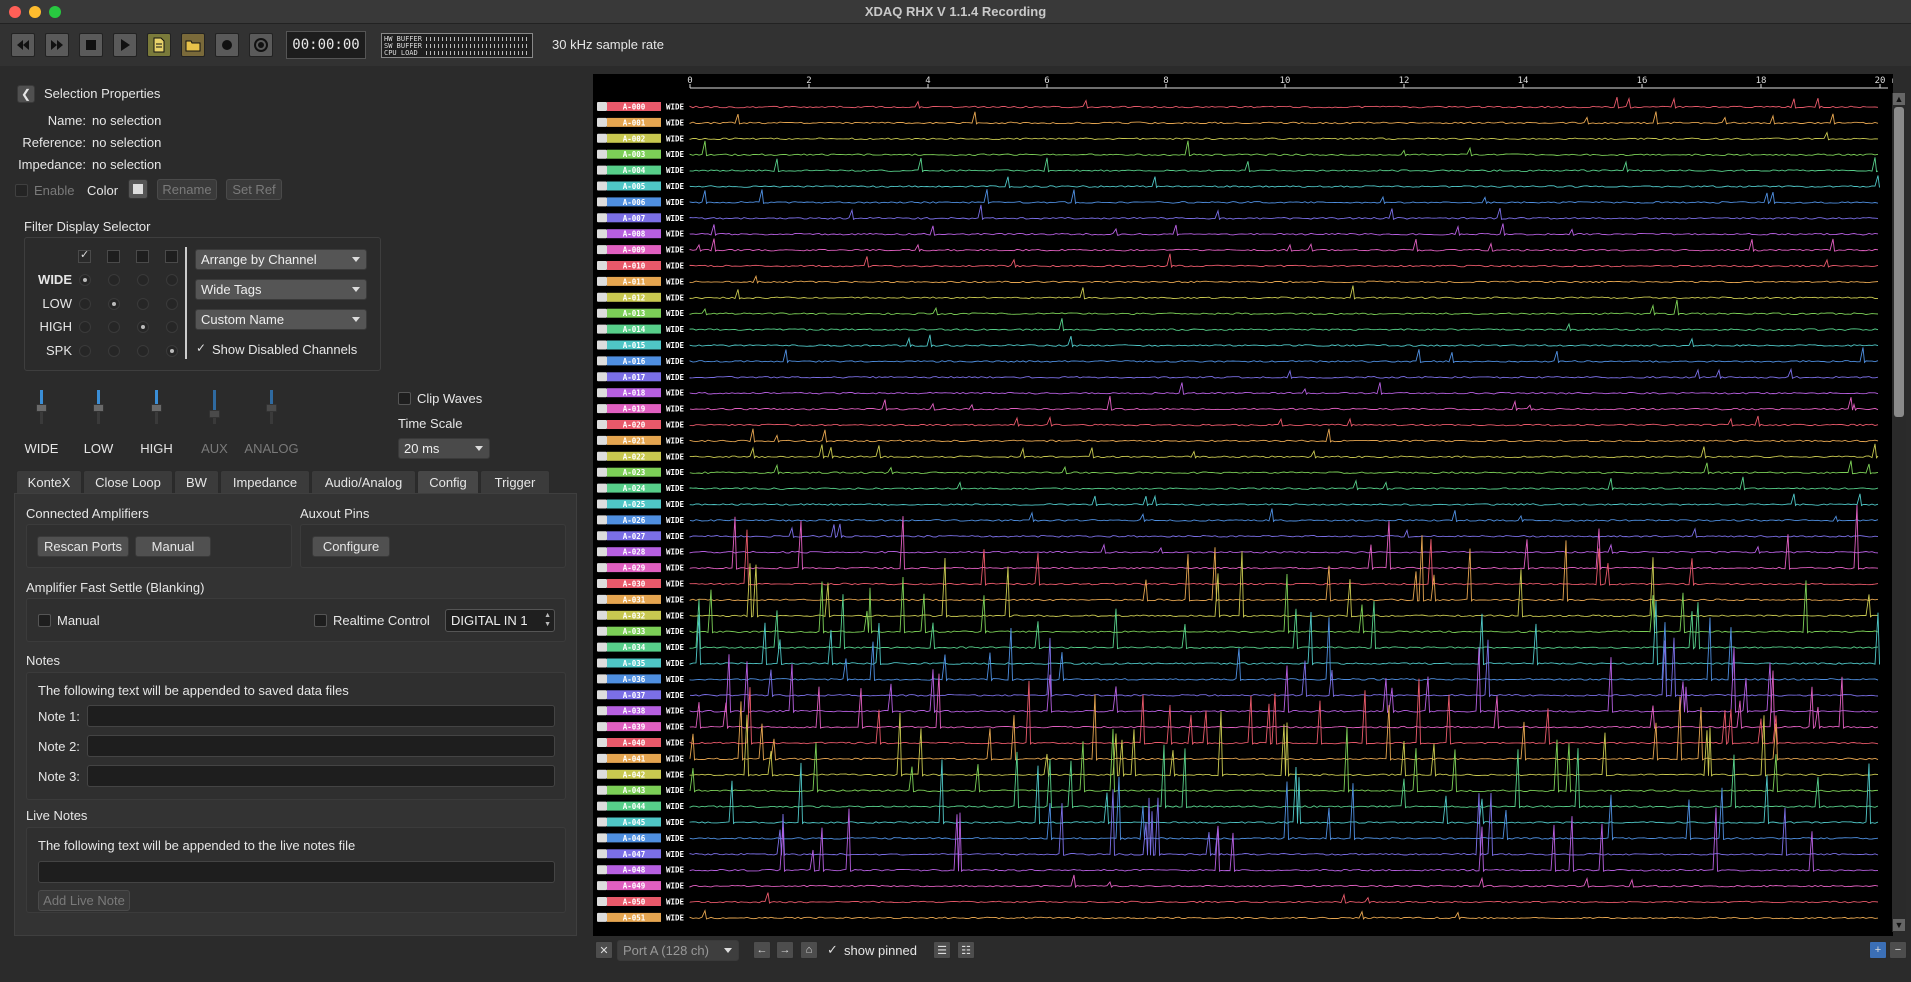 This screenshot has height=982, width=1911. What do you see at coordinates (114, 351) in the screenshot?
I see `spk-slot2-radio` at bounding box center [114, 351].